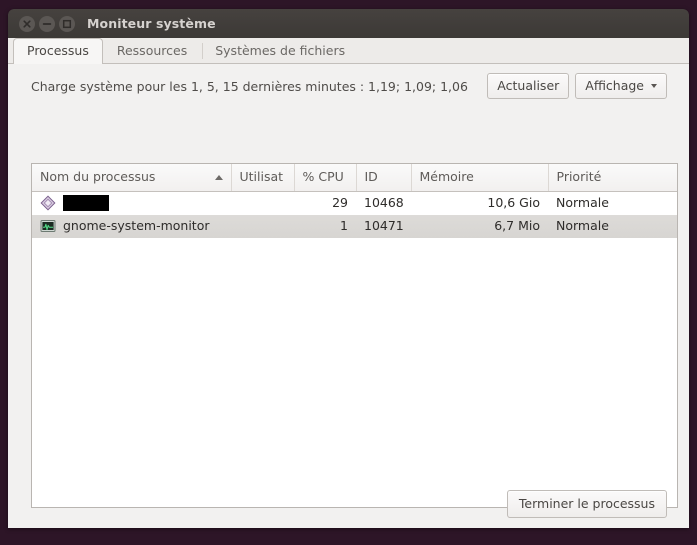 Image resolution: width=697 pixels, height=545 pixels. I want to click on column-header-id-label: ID, so click(371, 177).